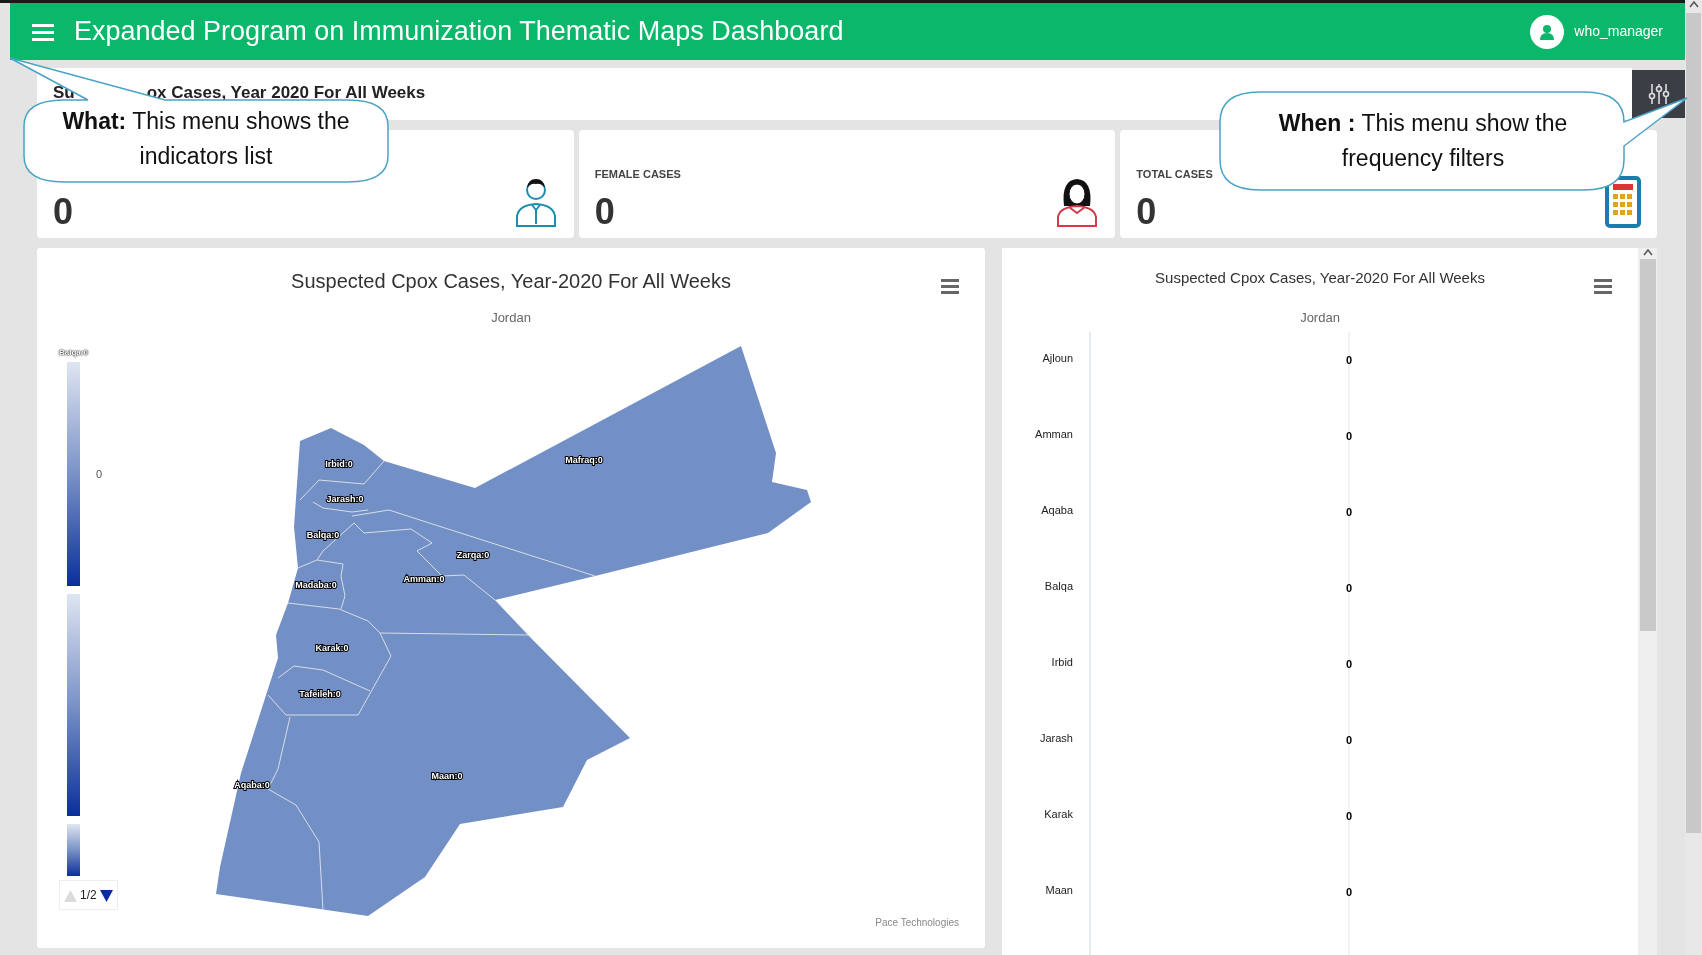 Image resolution: width=1702 pixels, height=955 pixels. Describe the element at coordinates (917, 922) in the screenshot. I see `credits-text: Pace Technologies` at that location.